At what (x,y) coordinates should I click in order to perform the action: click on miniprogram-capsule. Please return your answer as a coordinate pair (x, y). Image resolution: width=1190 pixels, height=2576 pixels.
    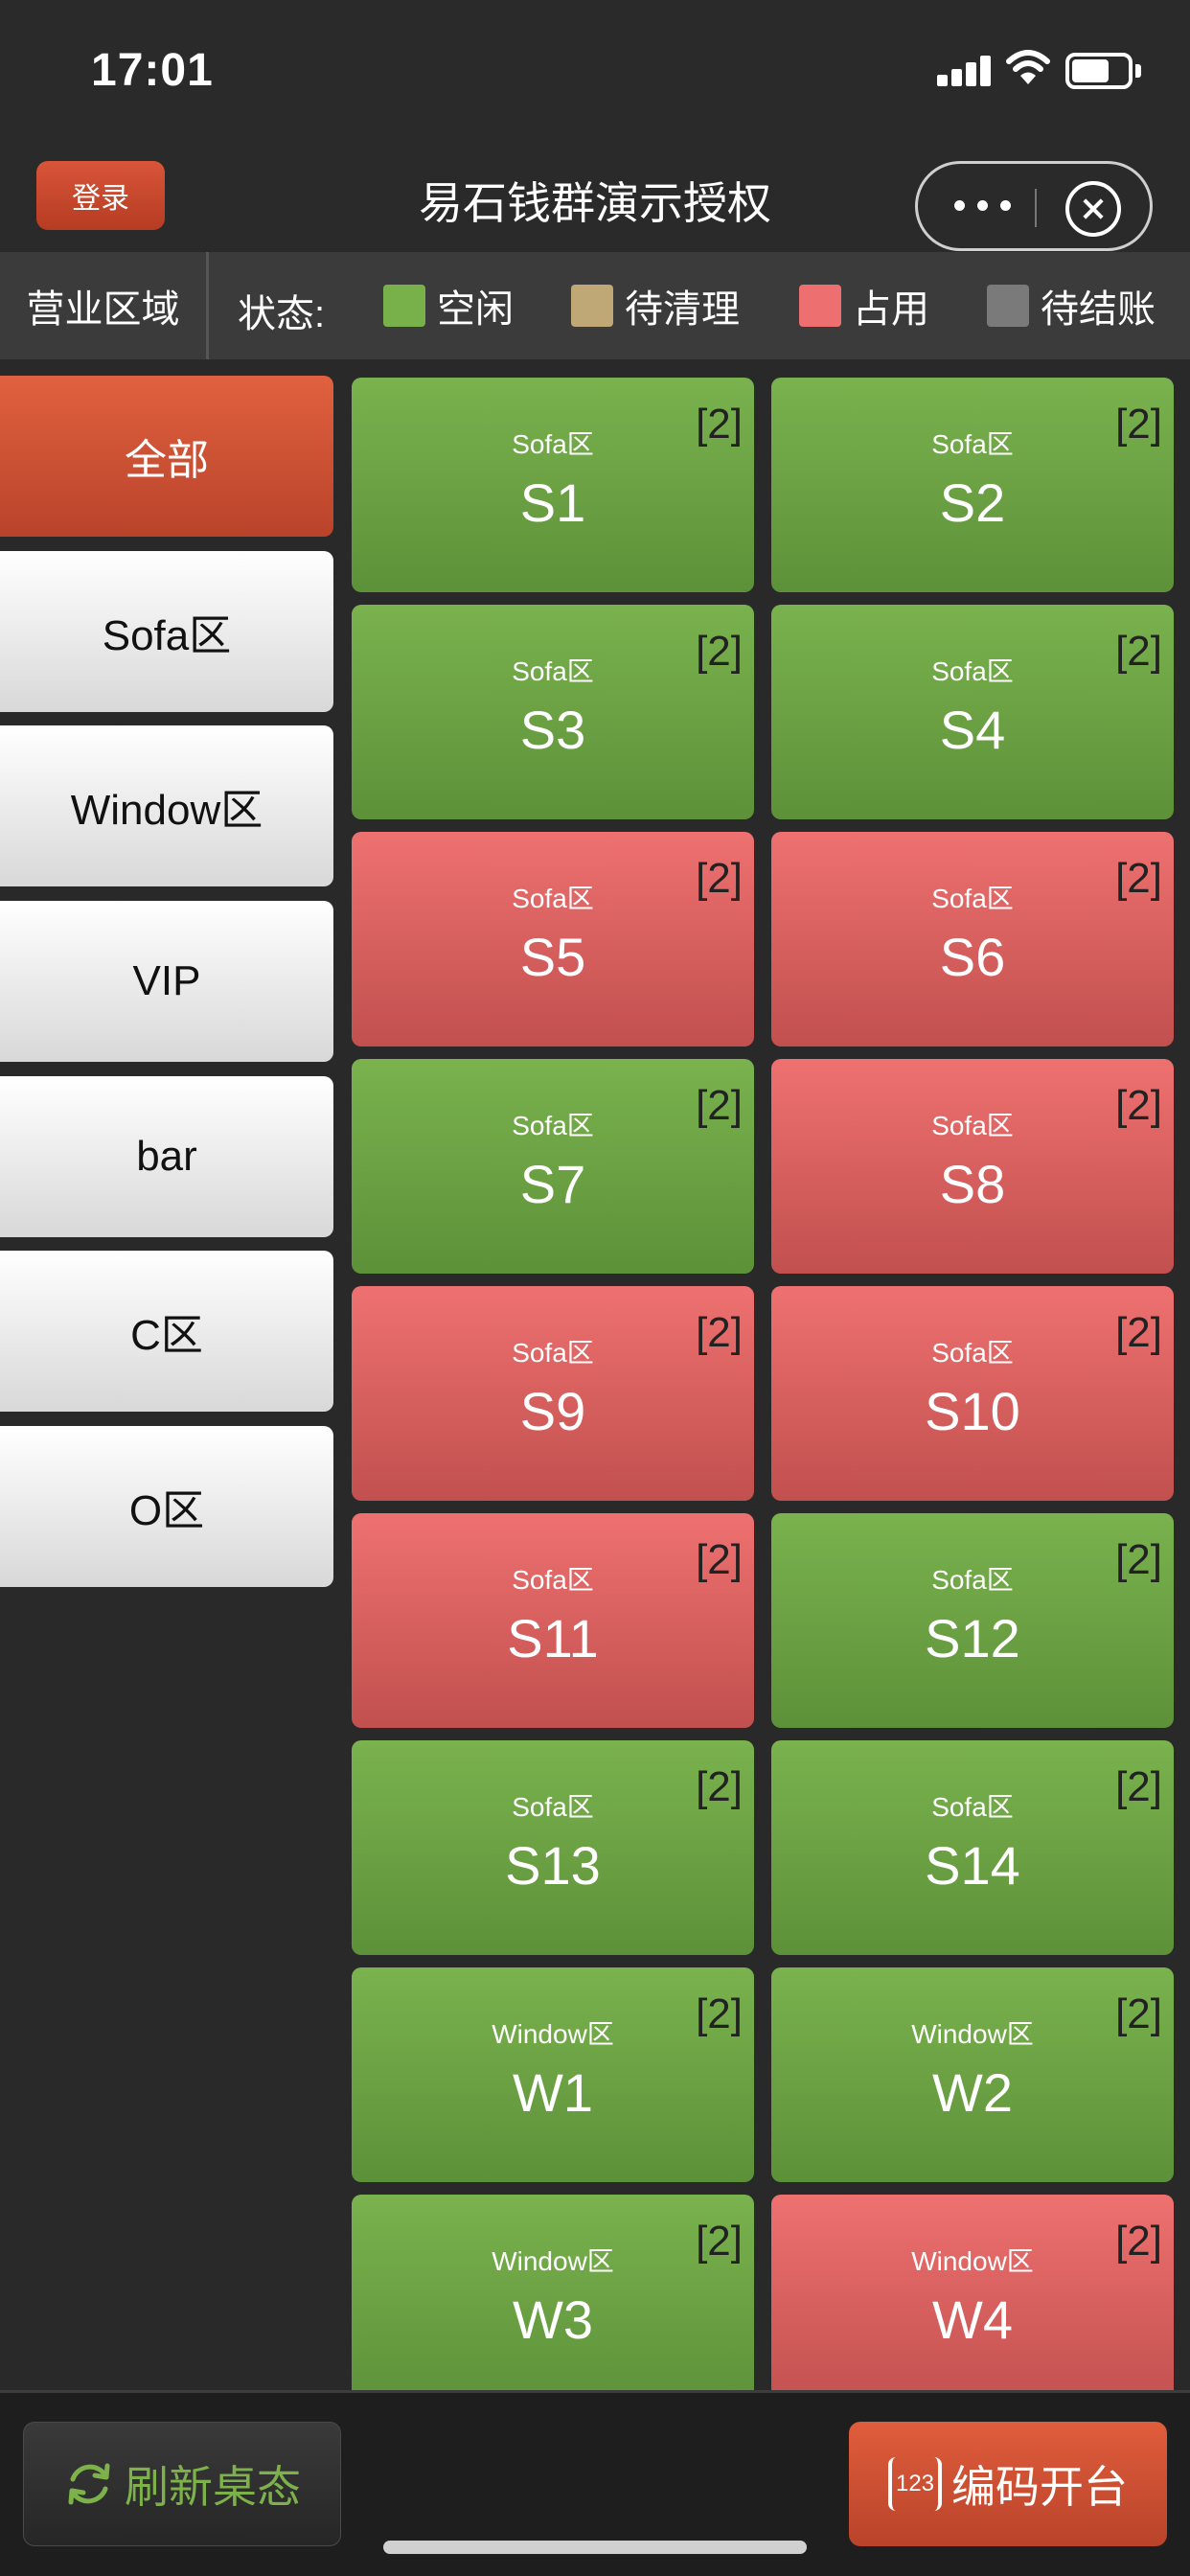
    Looking at the image, I should click on (1034, 206).